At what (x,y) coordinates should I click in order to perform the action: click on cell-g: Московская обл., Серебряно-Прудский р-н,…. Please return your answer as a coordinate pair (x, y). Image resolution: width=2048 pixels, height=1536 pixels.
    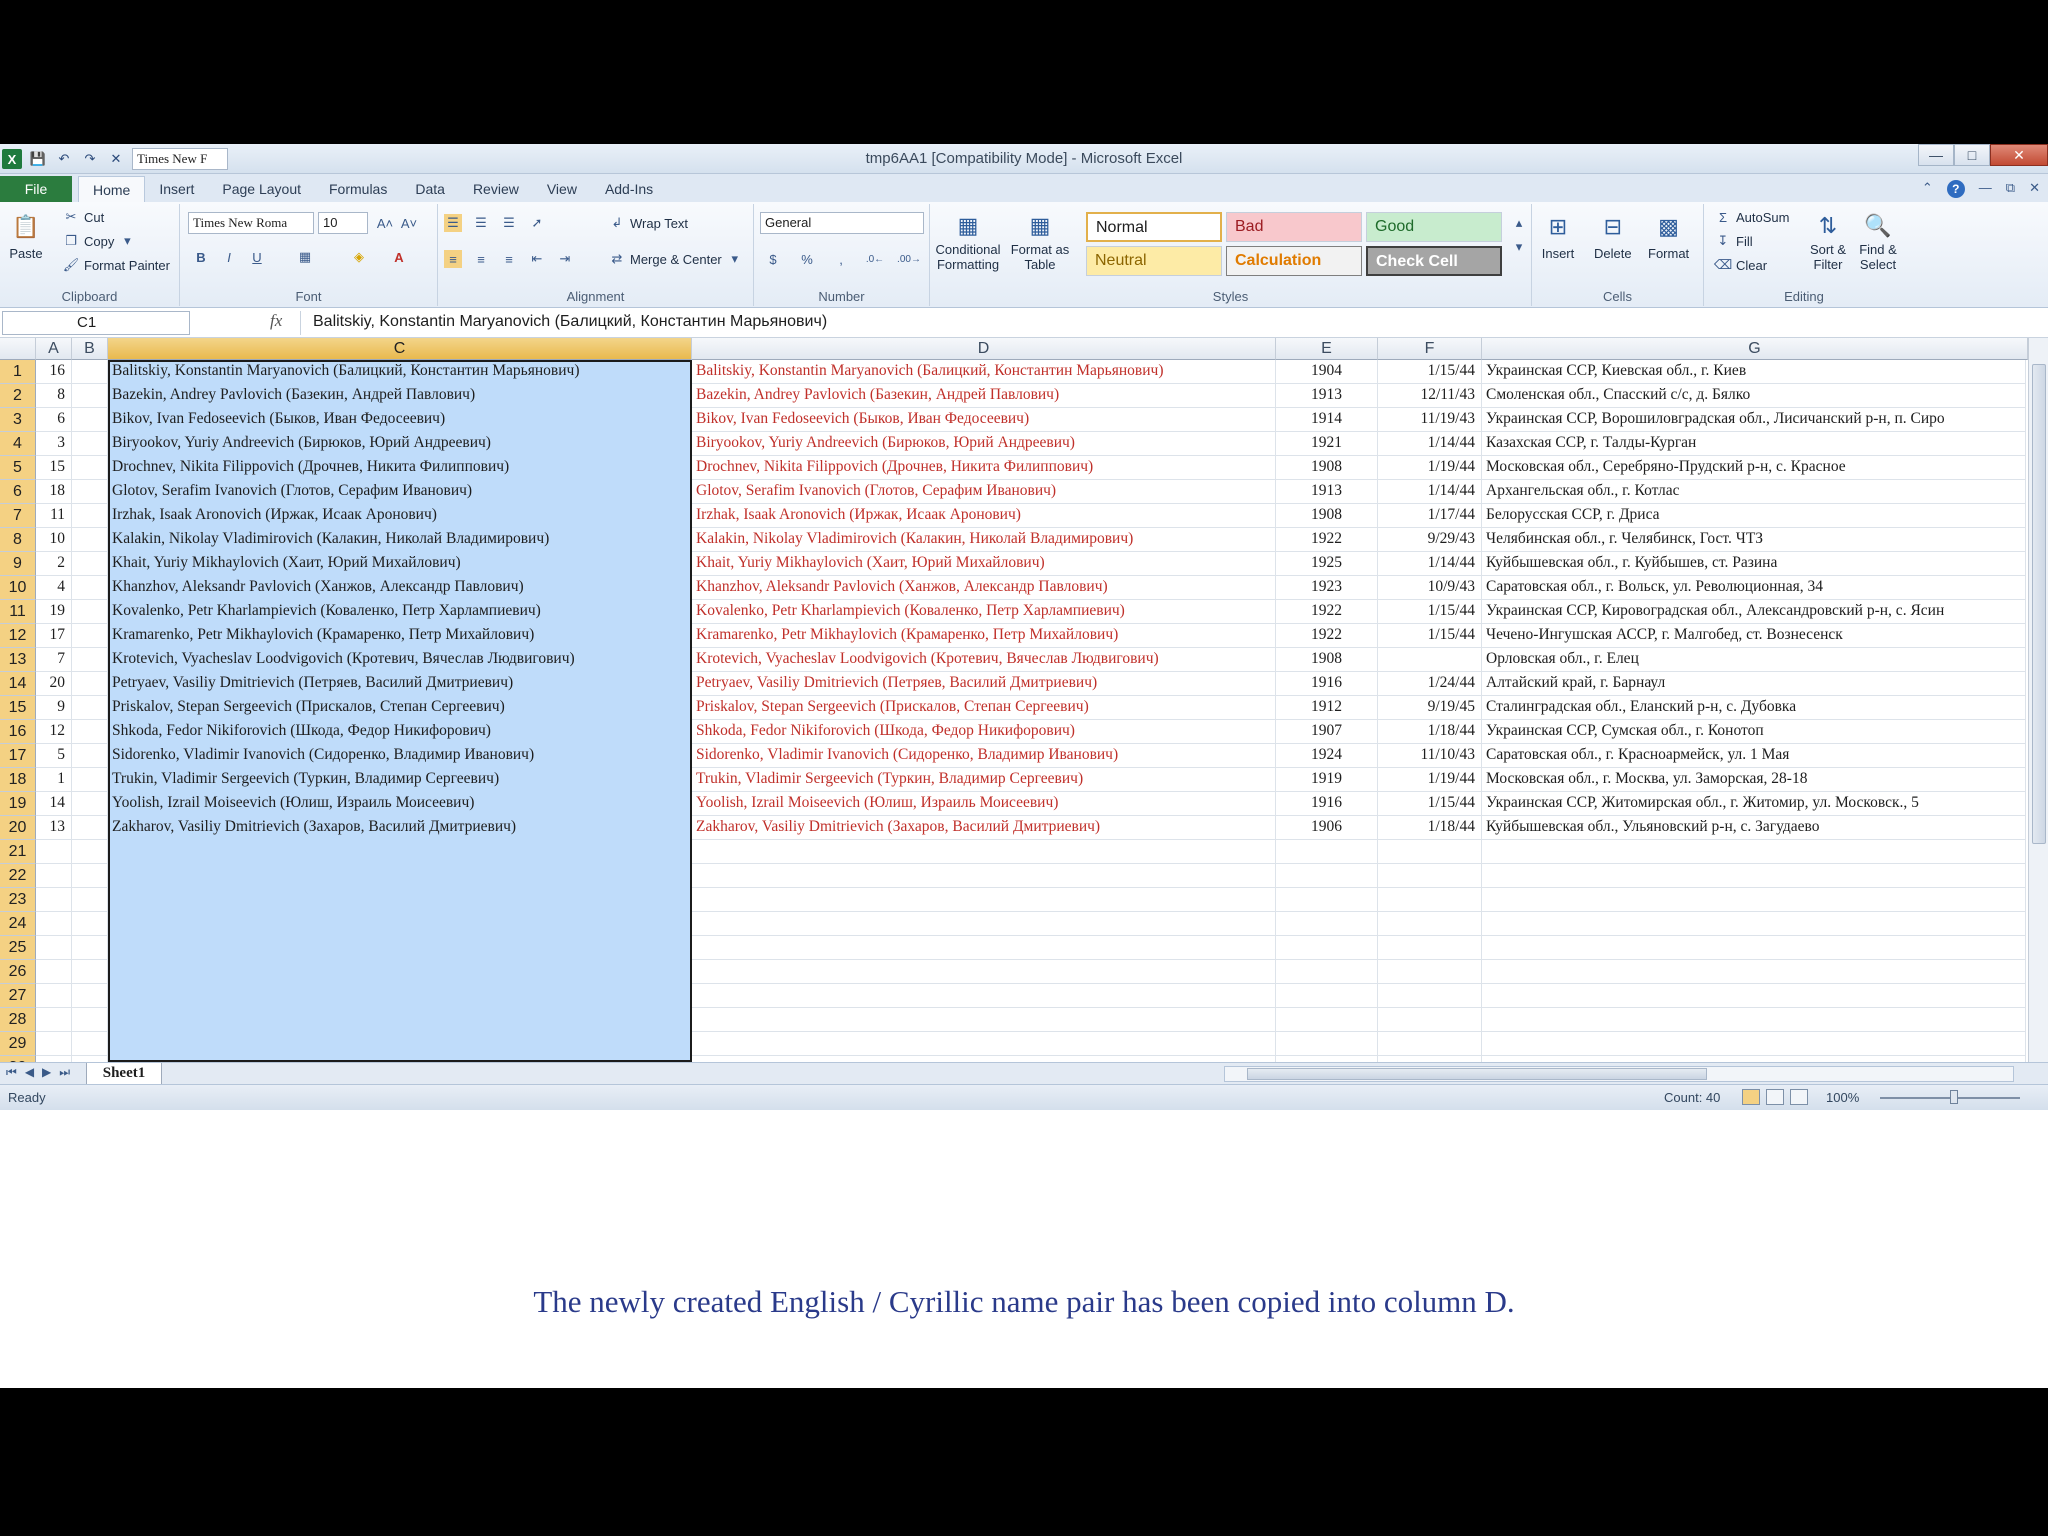
    Looking at the image, I should click on (1754, 468).